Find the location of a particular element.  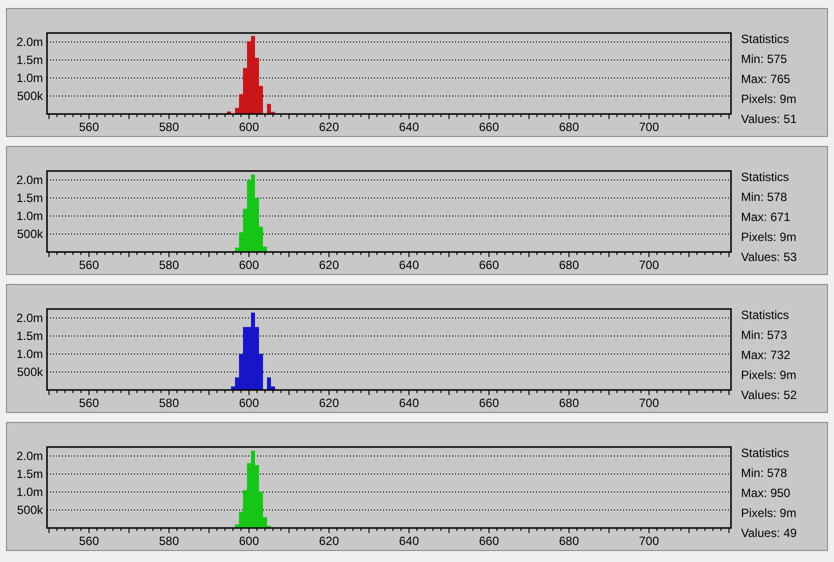

statistic-text: Values: 49 is located at coordinates (769, 533).